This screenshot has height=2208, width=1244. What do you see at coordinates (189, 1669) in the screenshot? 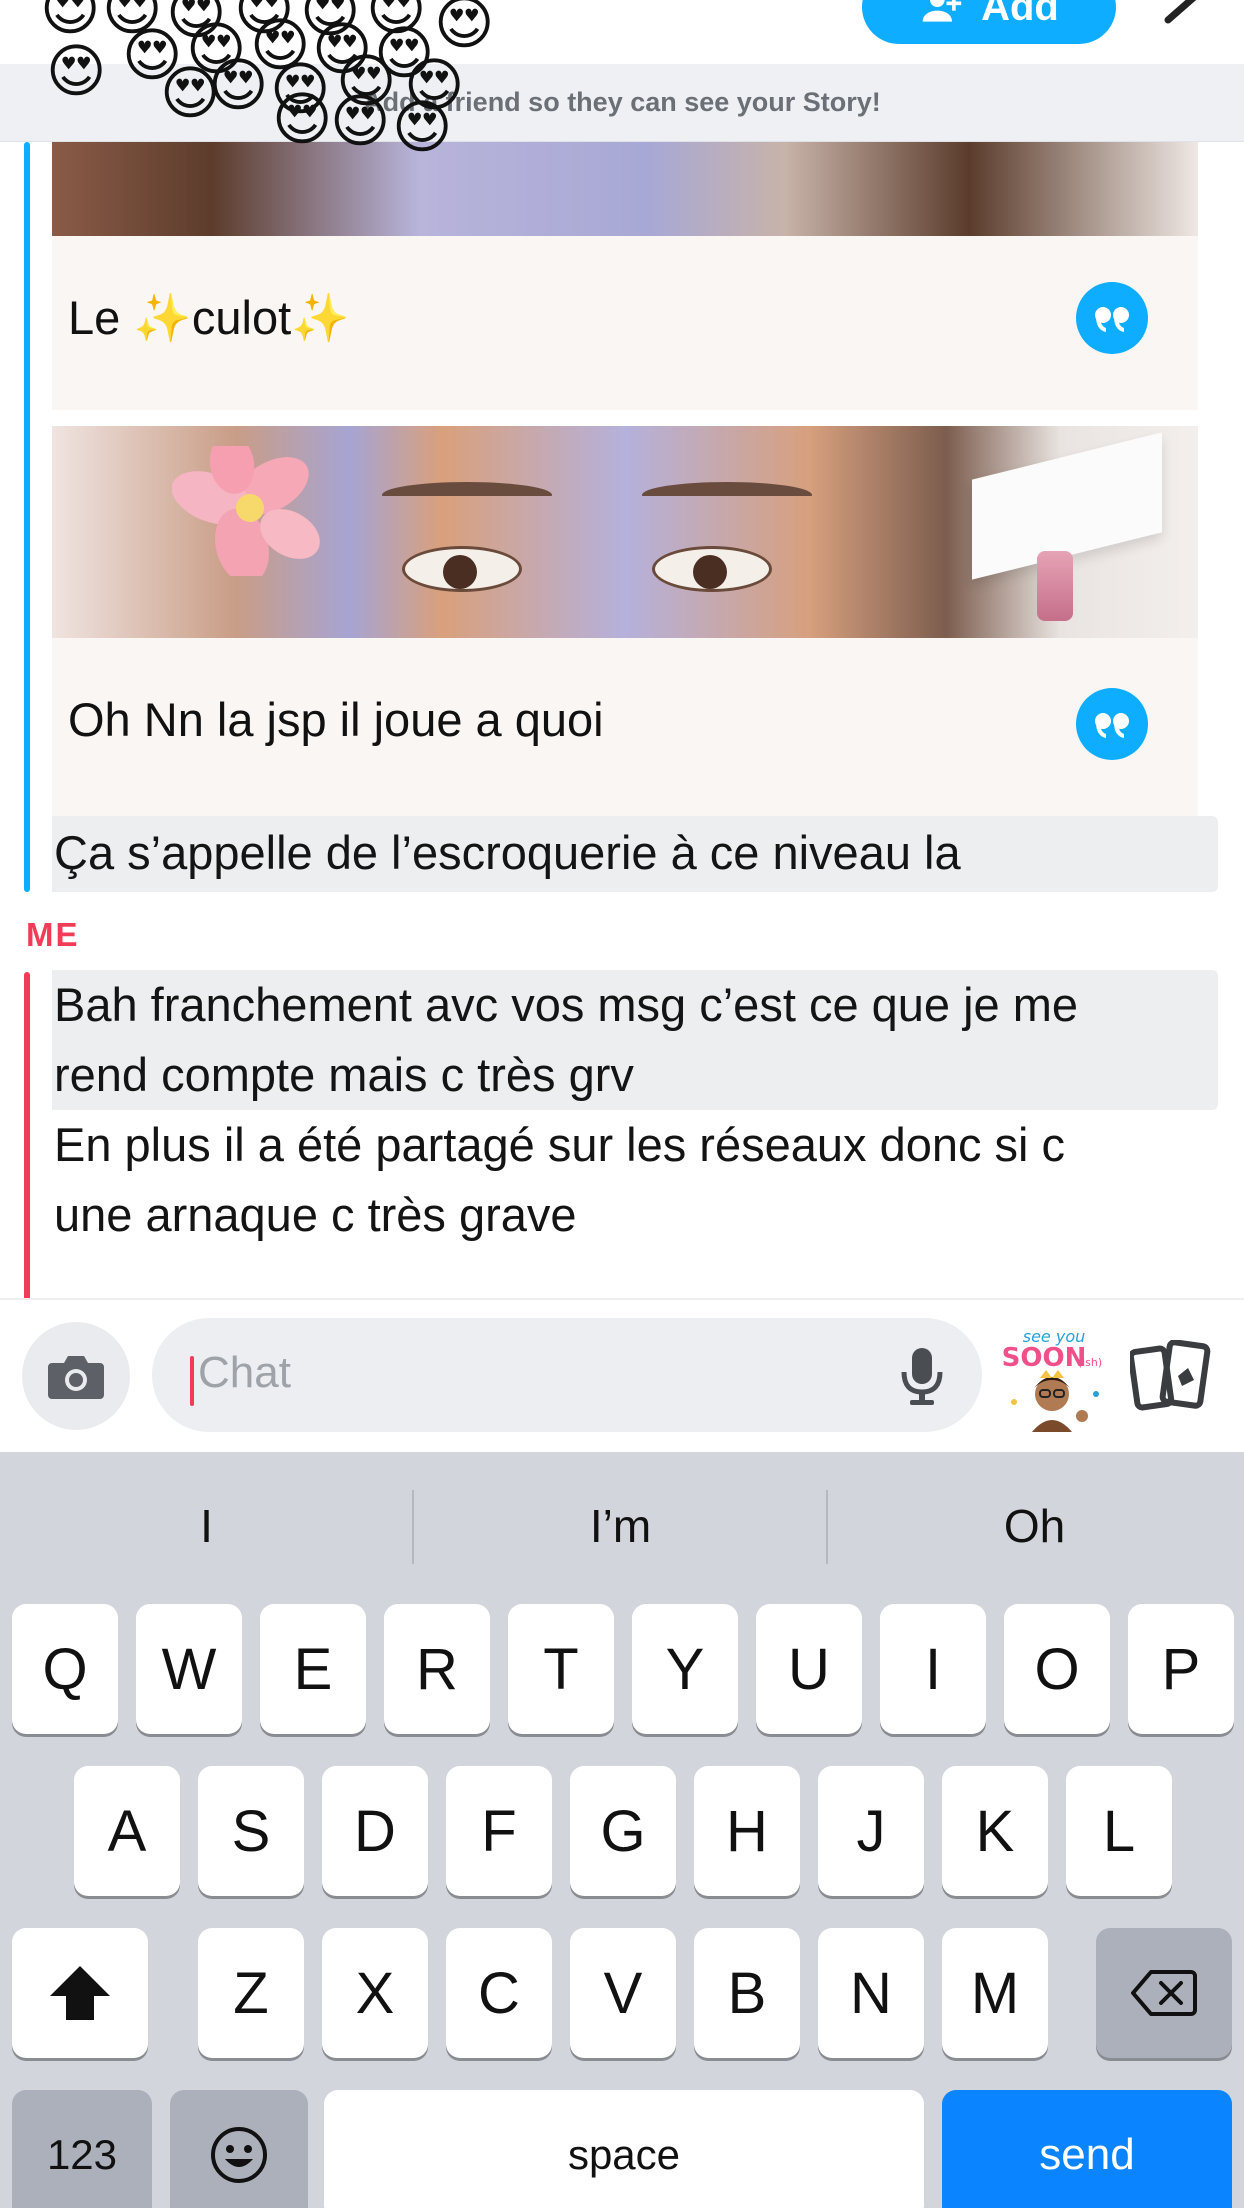
I see `key-w: W` at bounding box center [189, 1669].